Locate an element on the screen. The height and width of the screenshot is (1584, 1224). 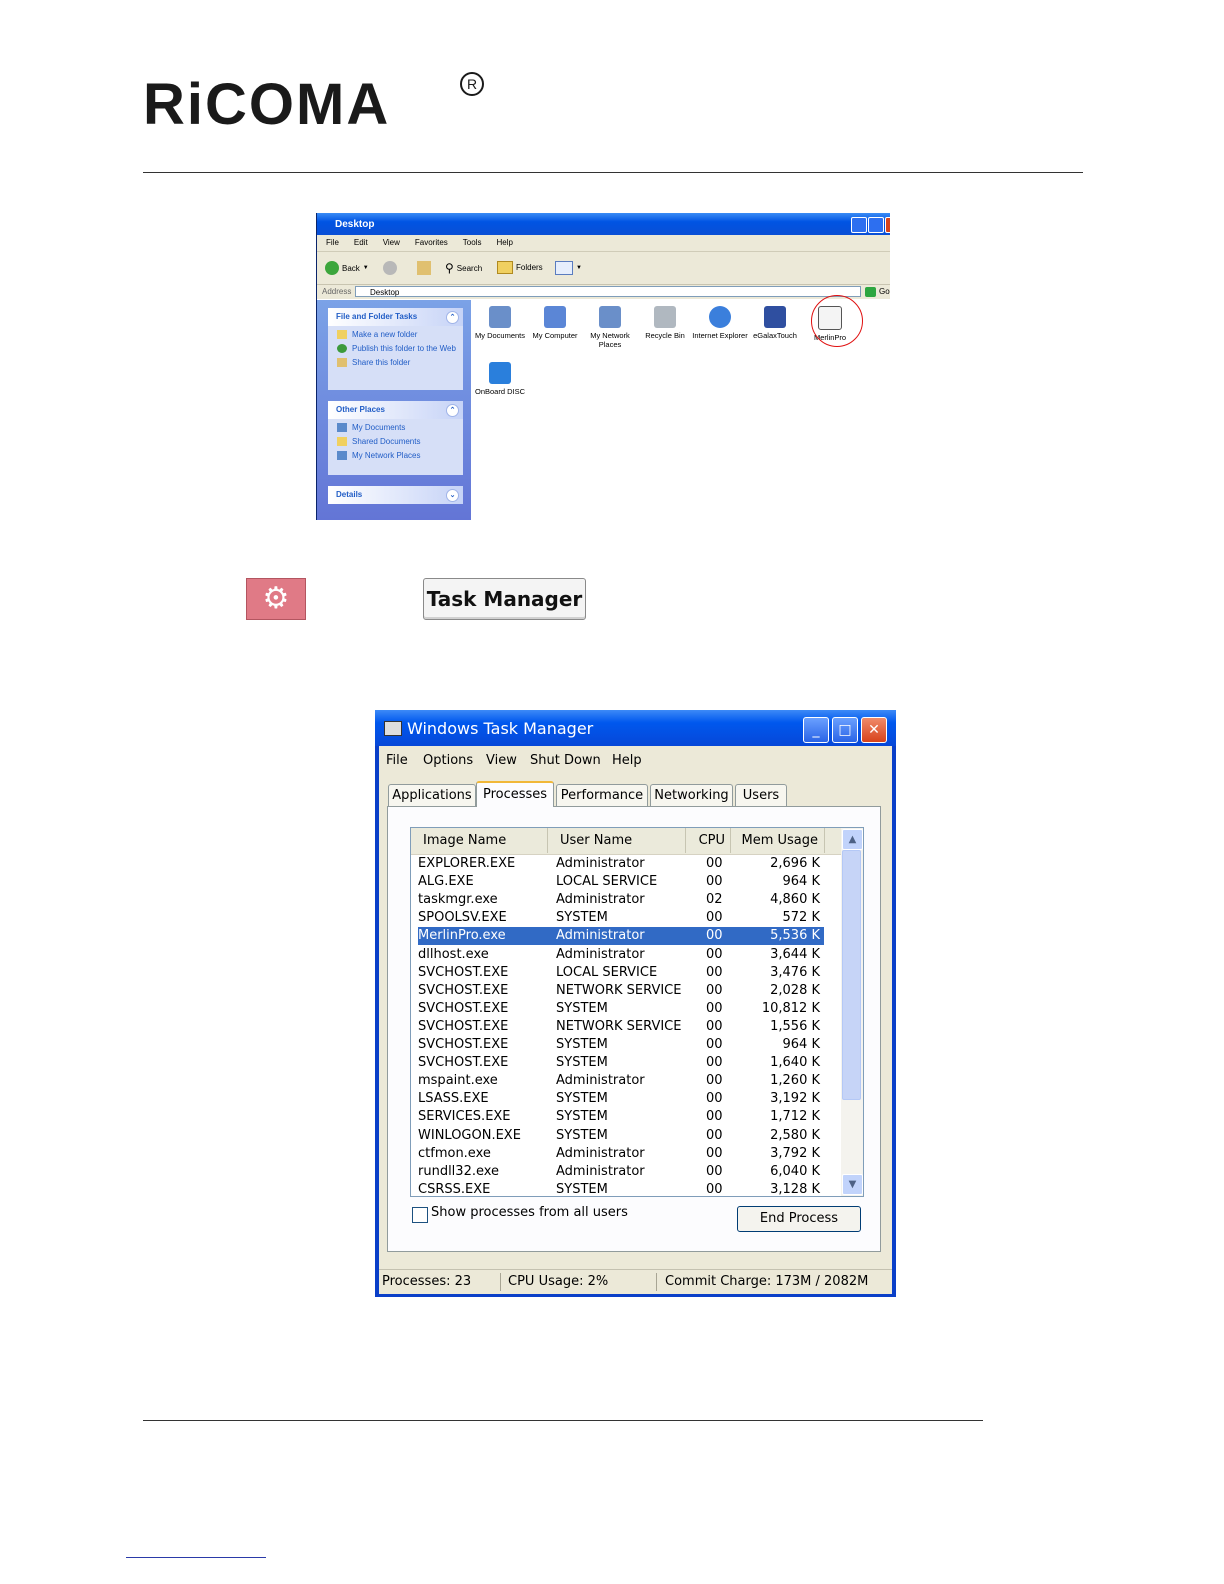
views-button: ▼ is located at coordinates (568, 268).